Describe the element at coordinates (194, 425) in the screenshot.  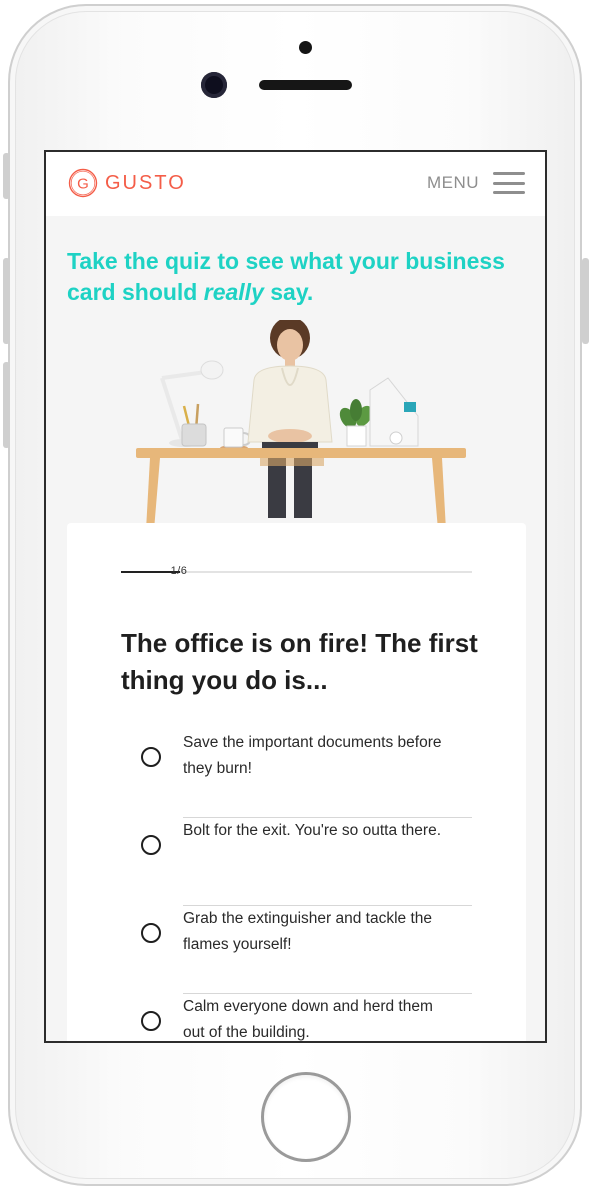
I see `pencil-cup-icon` at that location.